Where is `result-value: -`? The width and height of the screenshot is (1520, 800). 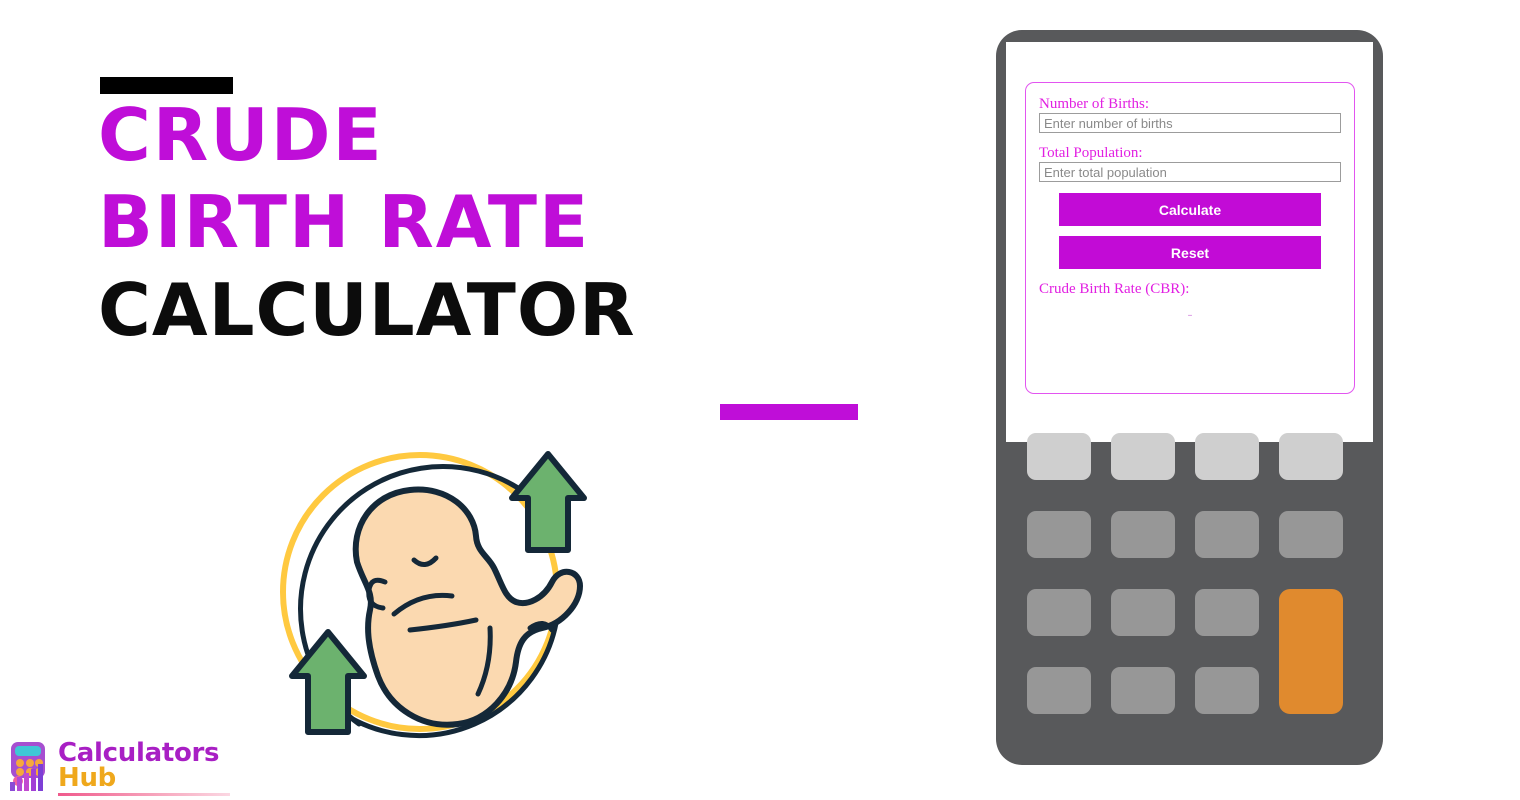 result-value: - is located at coordinates (1190, 315).